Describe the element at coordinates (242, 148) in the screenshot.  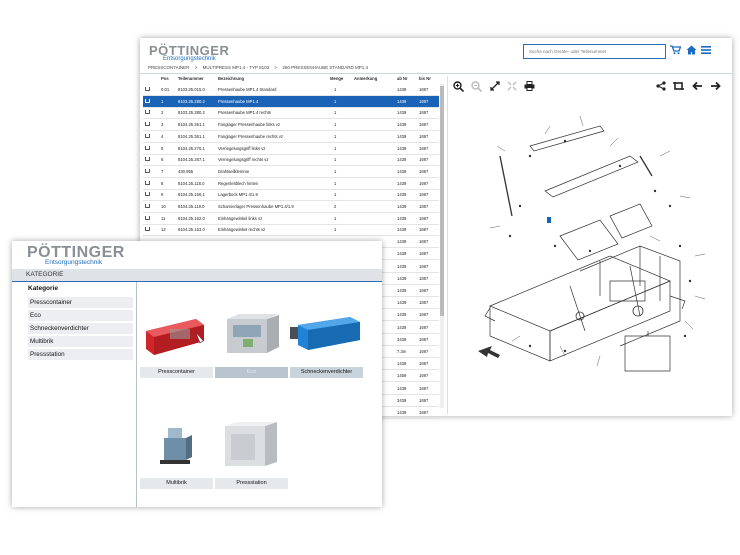
I see `row-description: Verriegelungsgriff links vz` at that location.